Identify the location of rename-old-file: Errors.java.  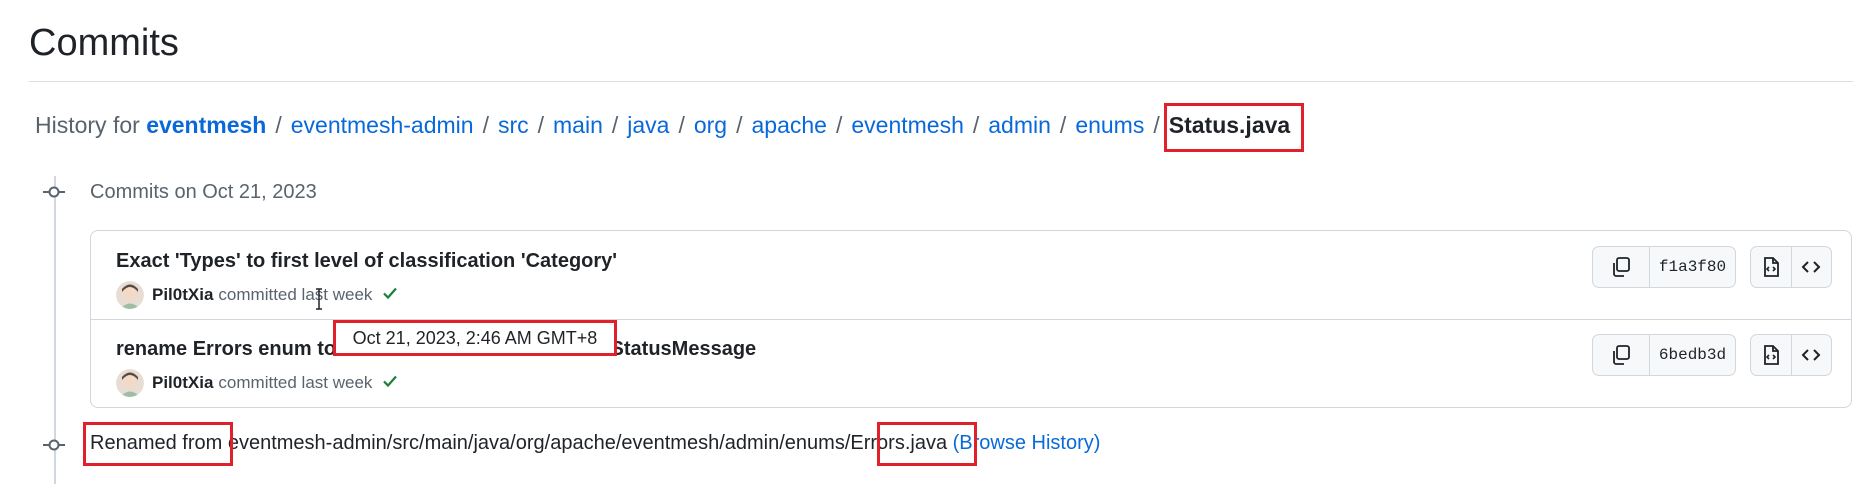
(899, 443).